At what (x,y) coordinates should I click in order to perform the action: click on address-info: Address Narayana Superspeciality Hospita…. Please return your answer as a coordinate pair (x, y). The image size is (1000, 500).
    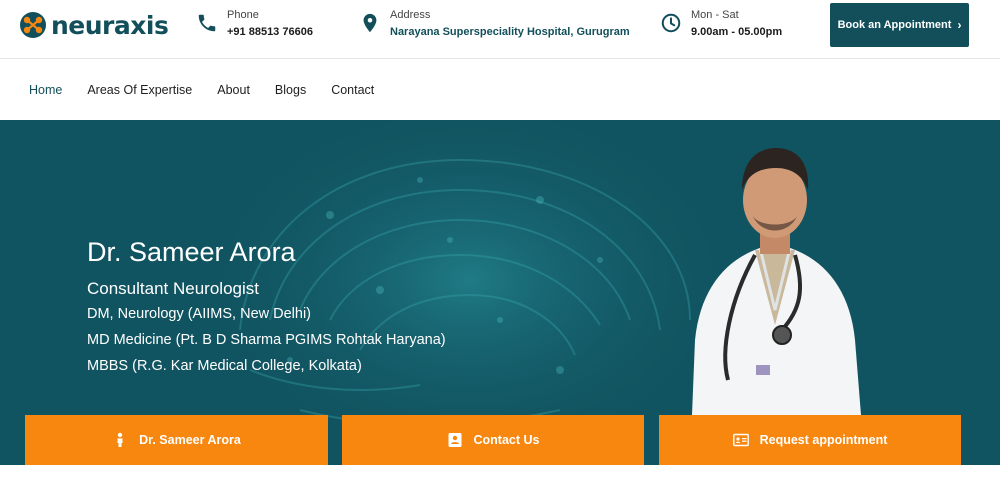
    Looking at the image, I should click on (494, 25).